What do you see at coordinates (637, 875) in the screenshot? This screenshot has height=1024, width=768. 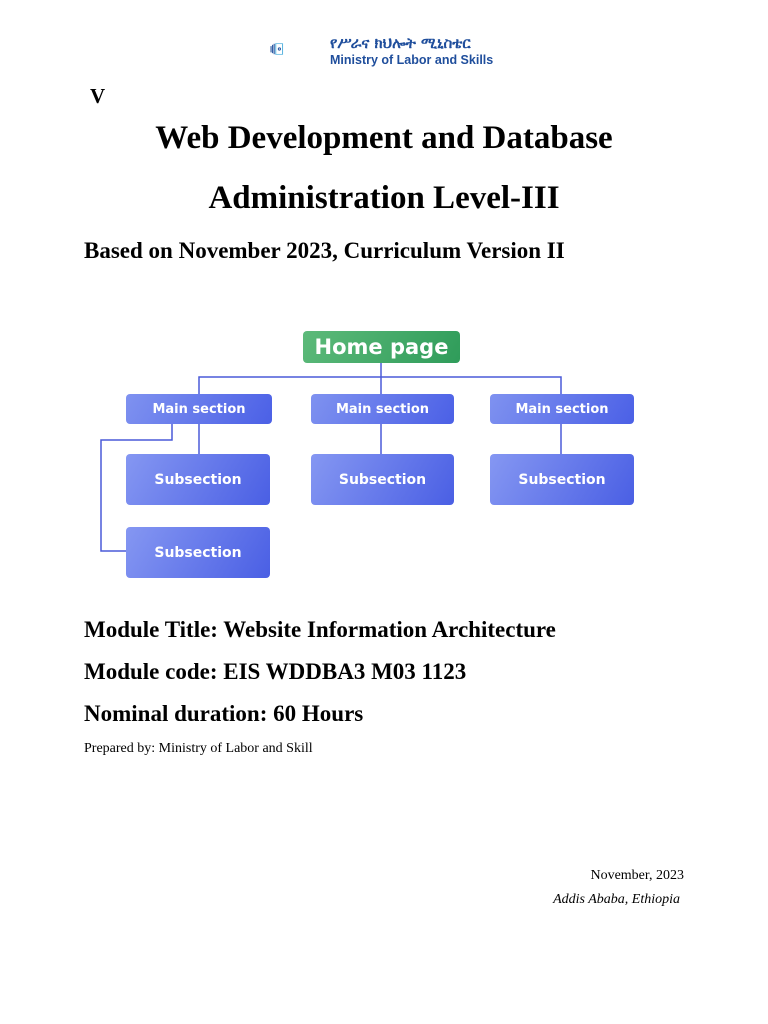 I see `publication-date: November, 2023` at bounding box center [637, 875].